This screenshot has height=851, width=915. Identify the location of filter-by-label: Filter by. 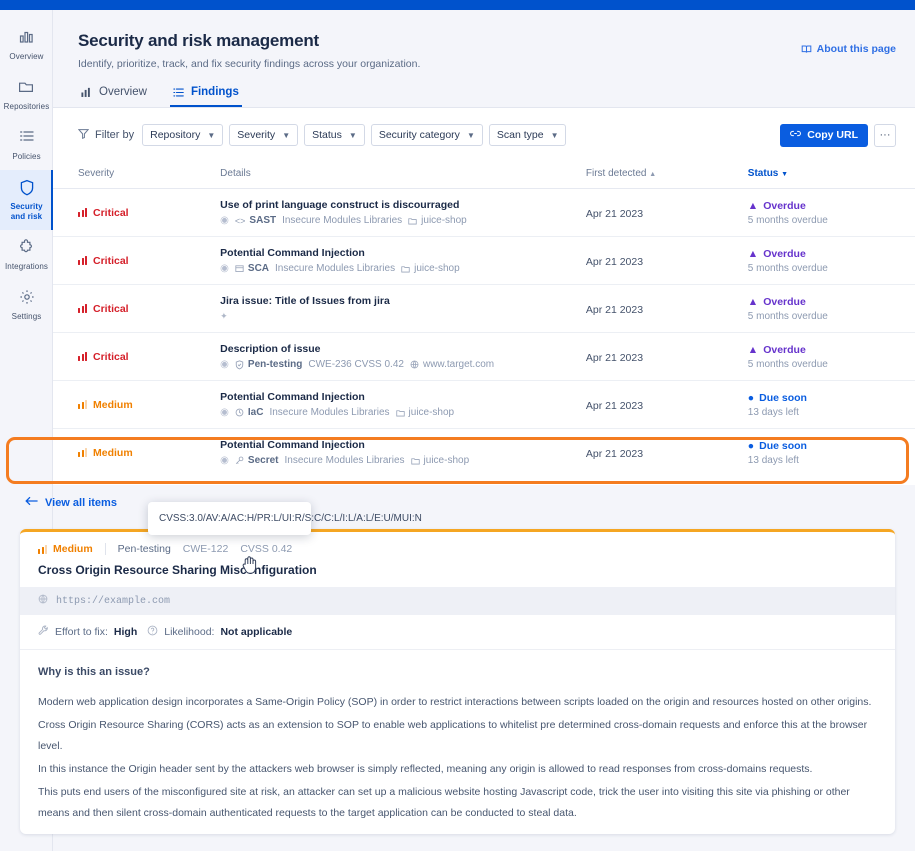
(105, 135).